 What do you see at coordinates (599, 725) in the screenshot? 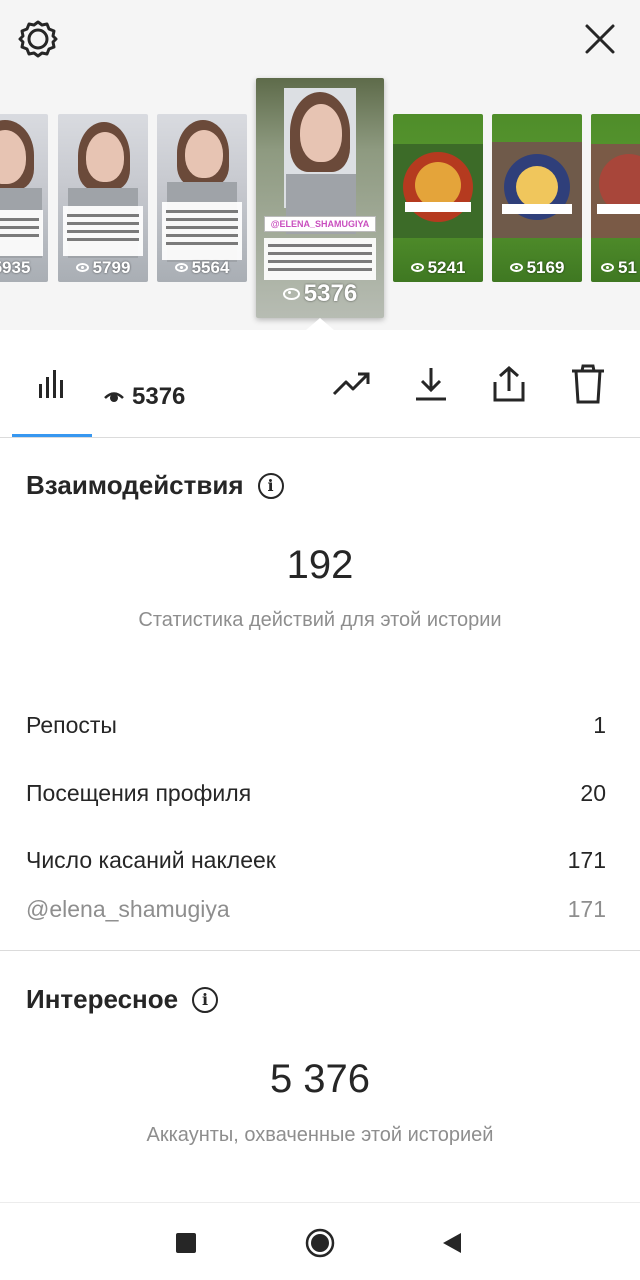
I see `stat-value: 1` at bounding box center [599, 725].